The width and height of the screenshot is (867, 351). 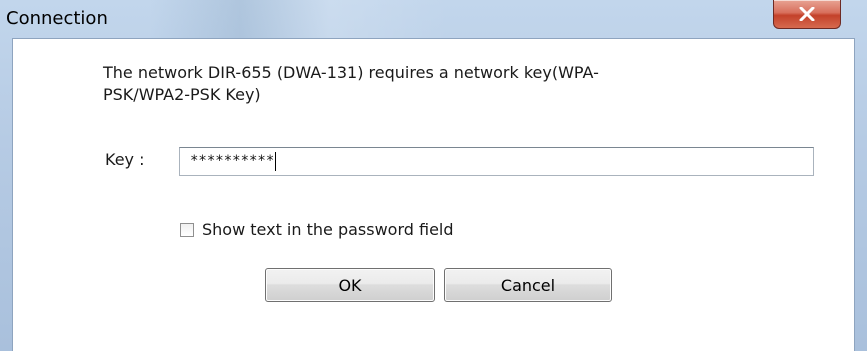 What do you see at coordinates (232, 161) in the screenshot?
I see `key-value: **********` at bounding box center [232, 161].